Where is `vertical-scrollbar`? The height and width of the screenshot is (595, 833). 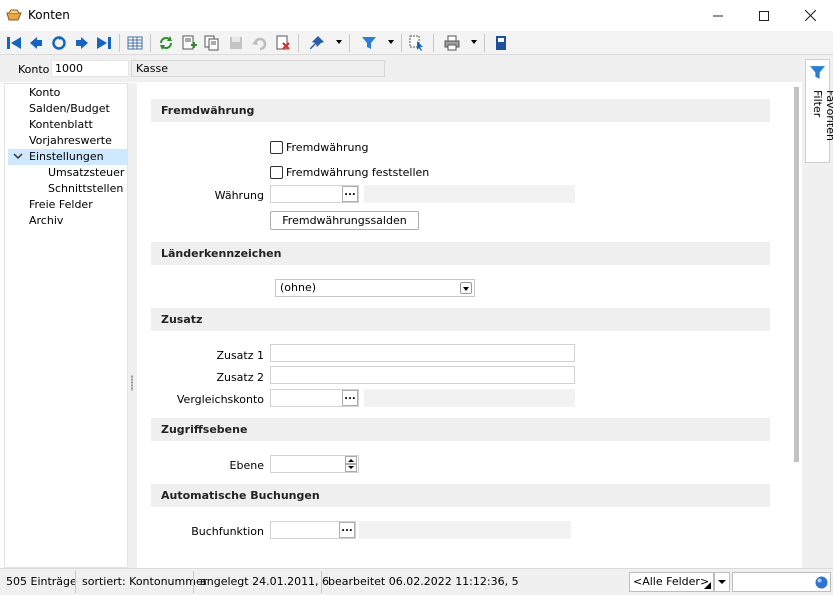
vertical-scrollbar is located at coordinates (797, 325).